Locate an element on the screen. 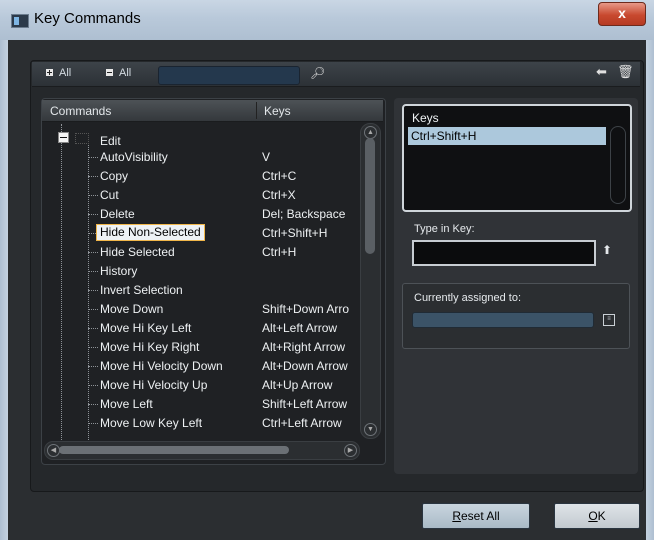  collapse-node-icon is located at coordinates (63, 137).